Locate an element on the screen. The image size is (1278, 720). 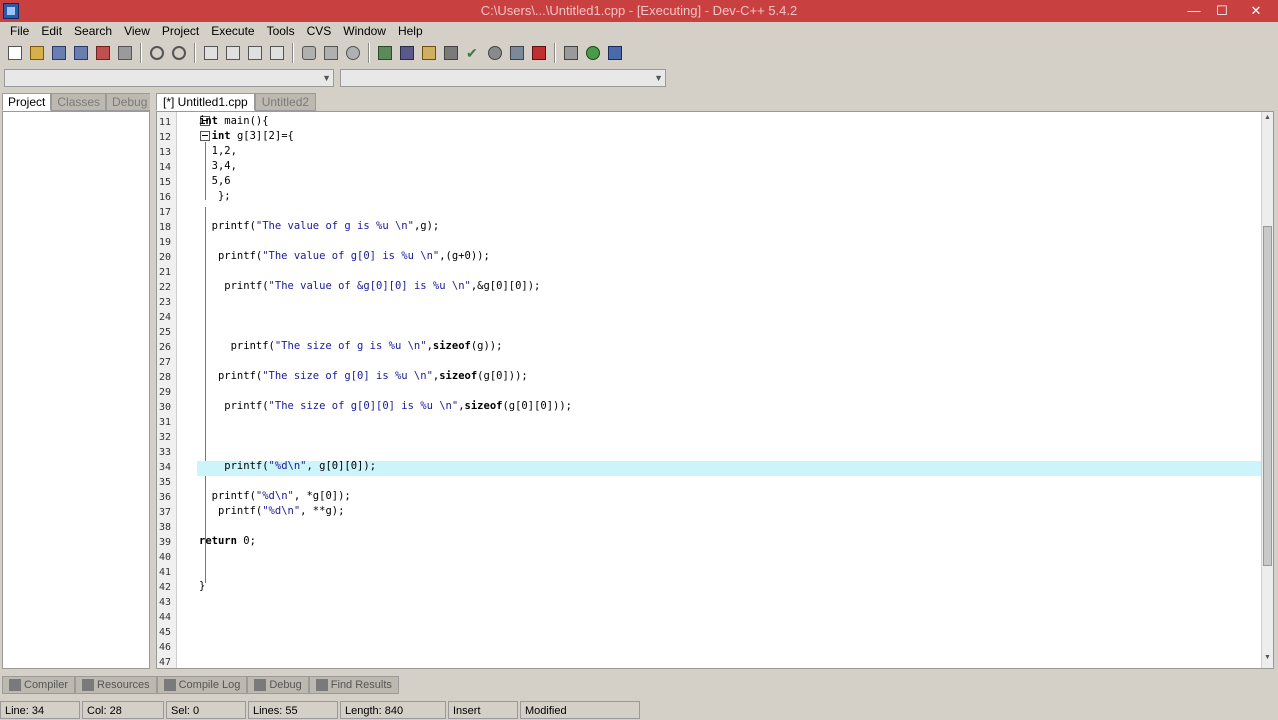
fold-margin is located at coordinates (194, 390).